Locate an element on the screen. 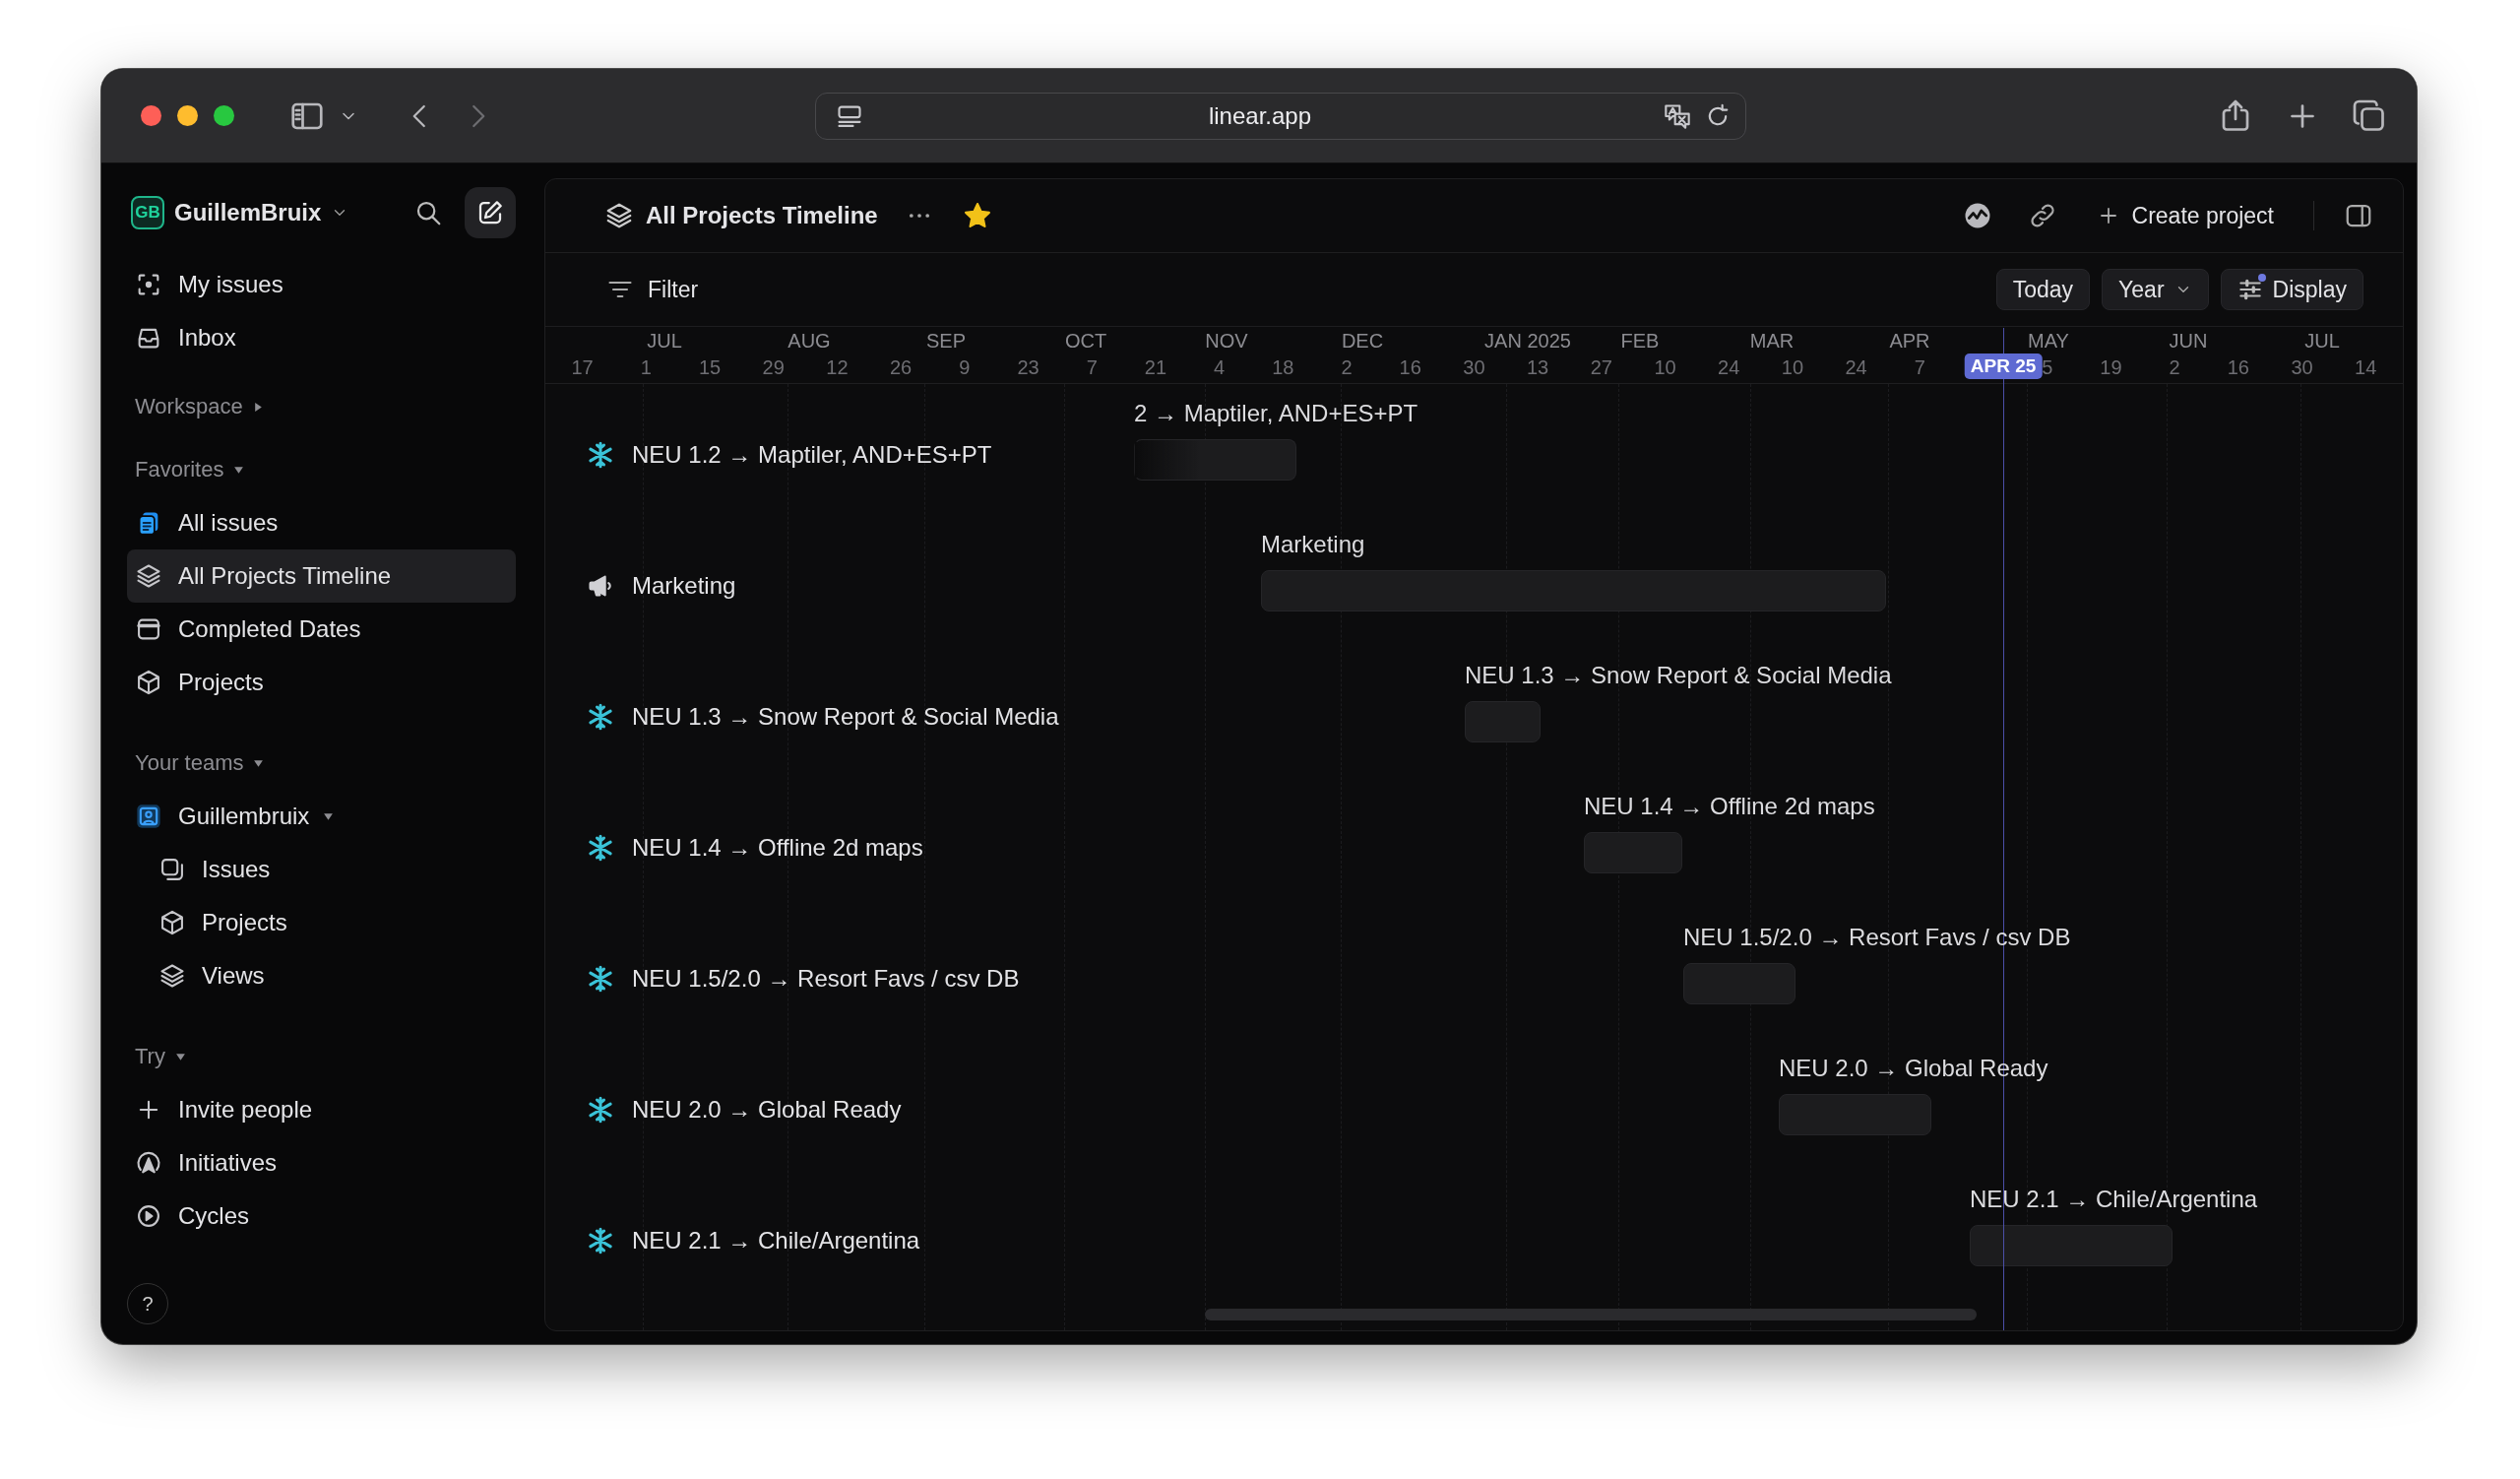  address-bar: linear.app is located at coordinates (1280, 116).